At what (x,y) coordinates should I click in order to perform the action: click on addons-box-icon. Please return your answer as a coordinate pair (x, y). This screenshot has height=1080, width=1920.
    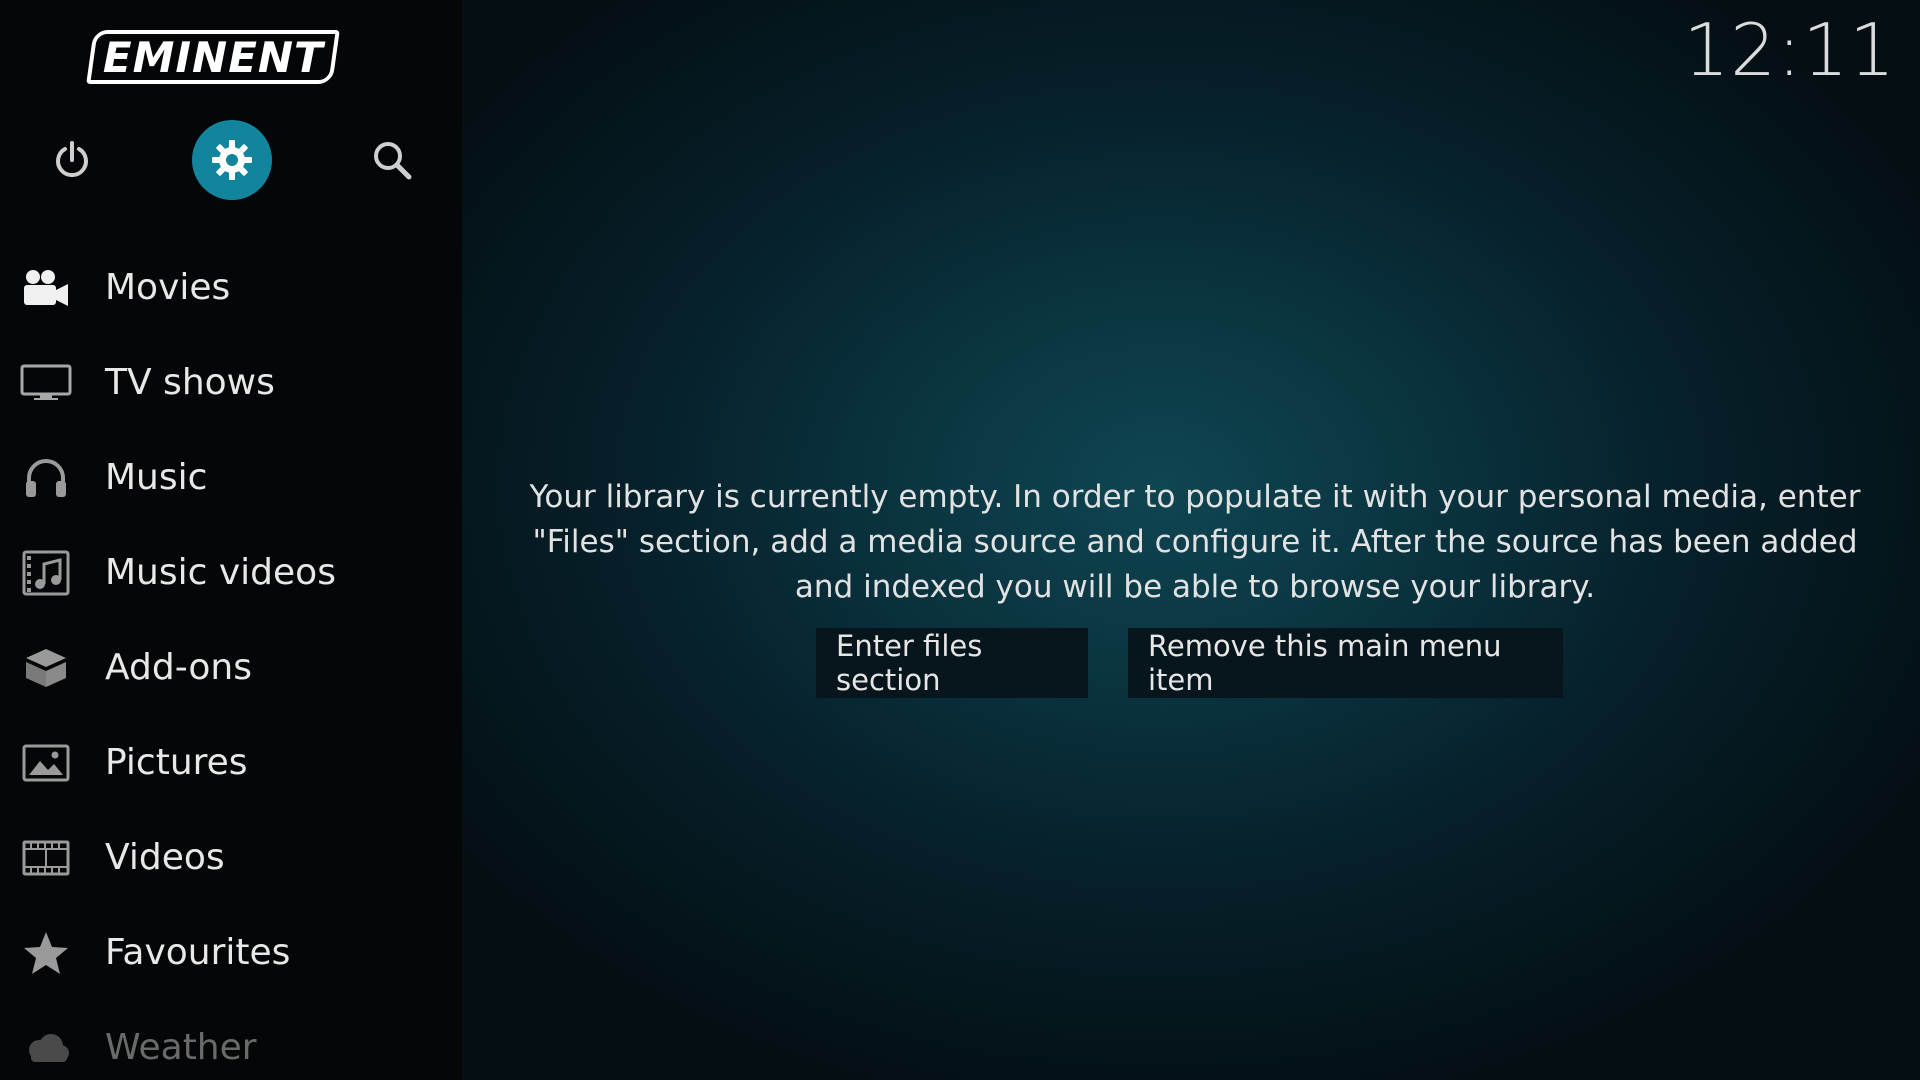
    Looking at the image, I should click on (46, 668).